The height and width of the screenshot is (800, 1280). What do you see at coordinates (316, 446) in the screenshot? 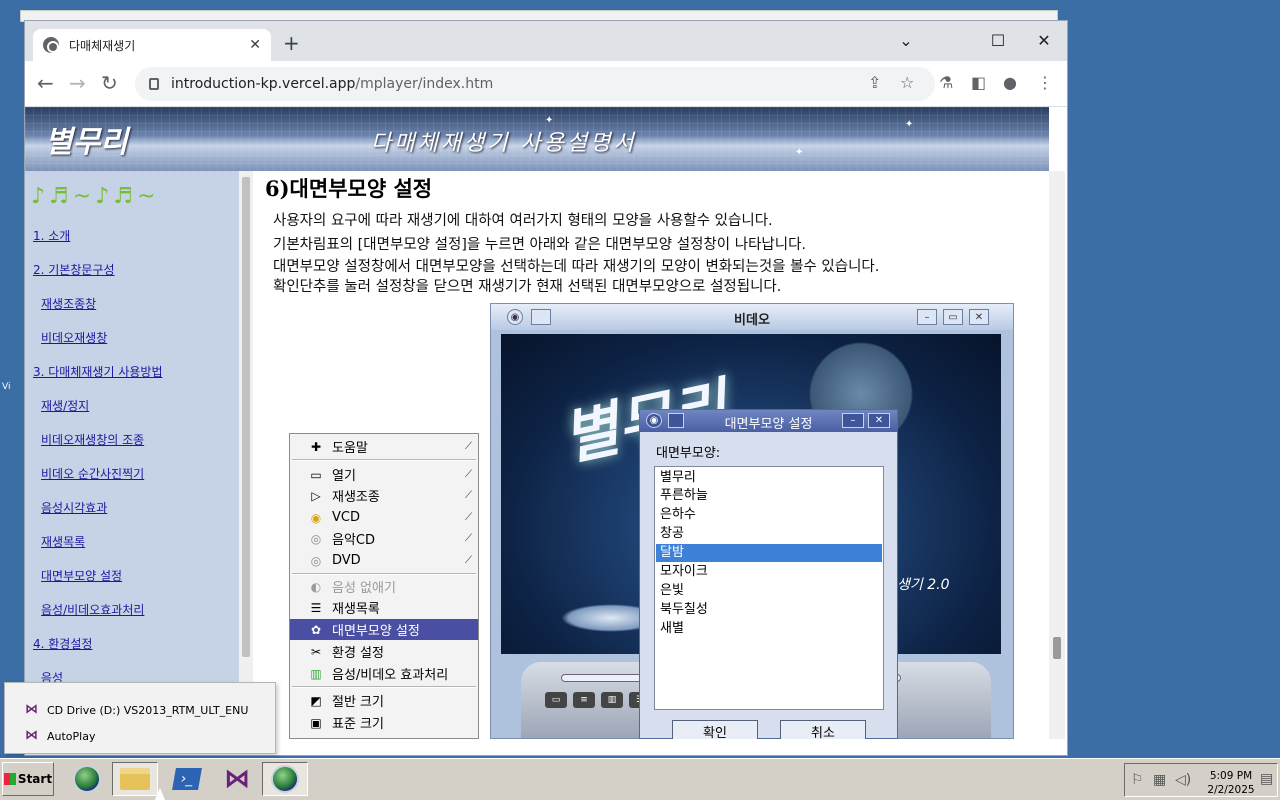
I see `help-book-icon: ✚` at bounding box center [316, 446].